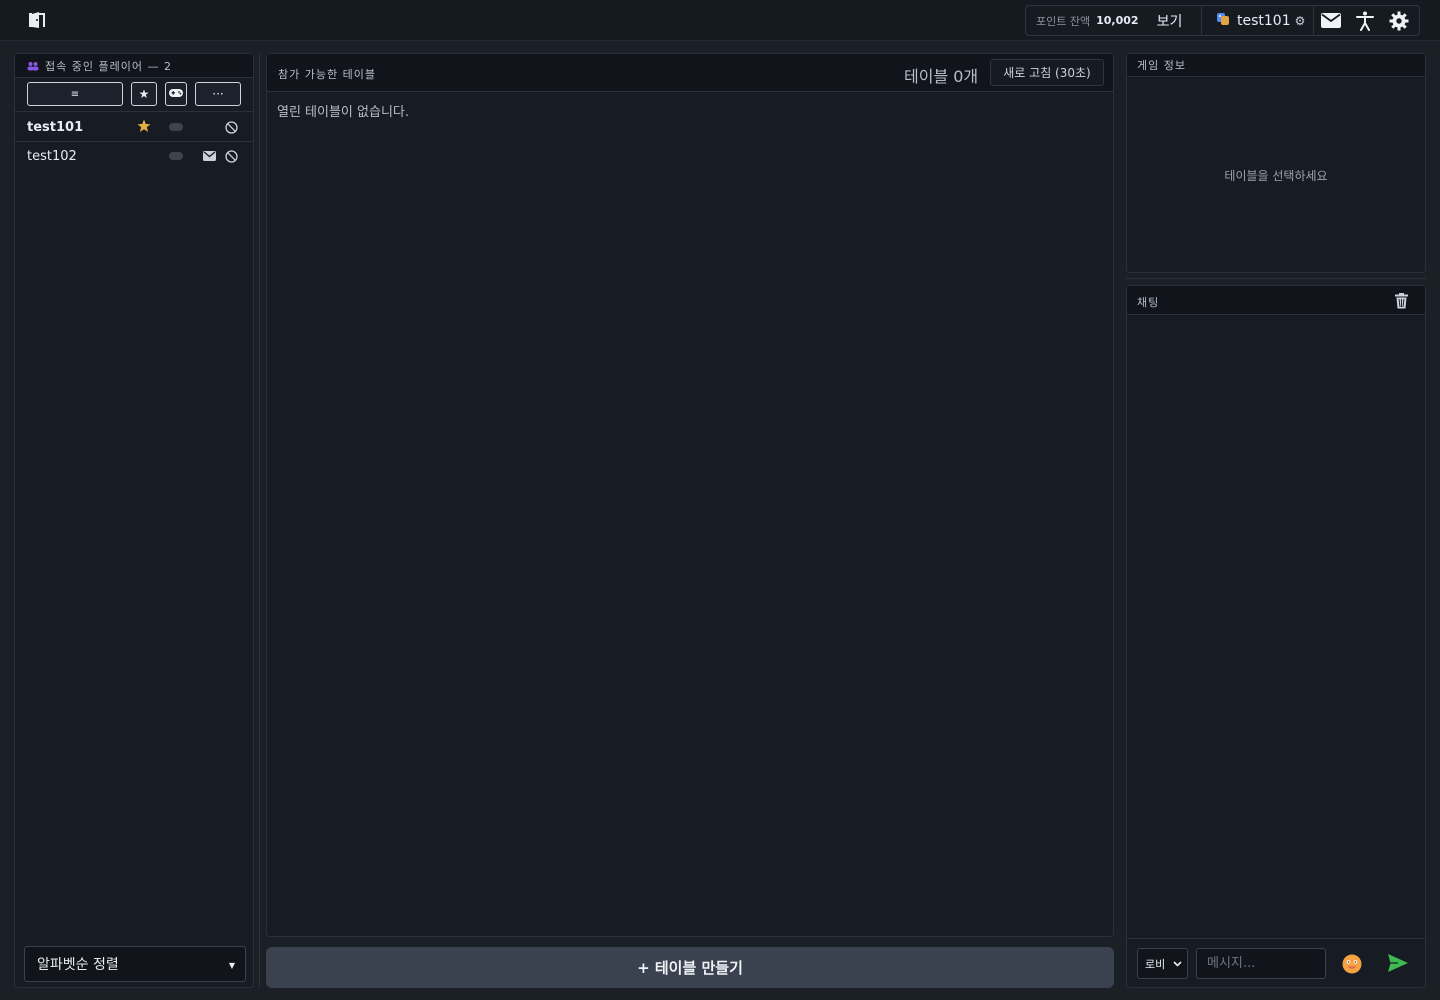  Describe the element at coordinates (33, 65) in the screenshot. I see `users-icon` at that location.